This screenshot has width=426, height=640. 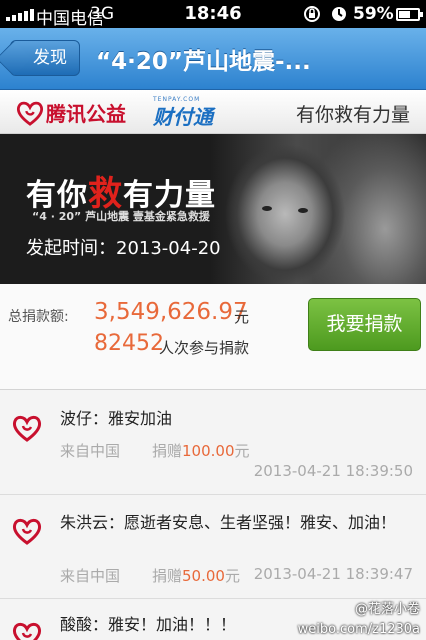 I want to click on donor-message: 朱洪云：愿逝者安息、生者坚强！雅安、加油！, so click(x=228, y=522).